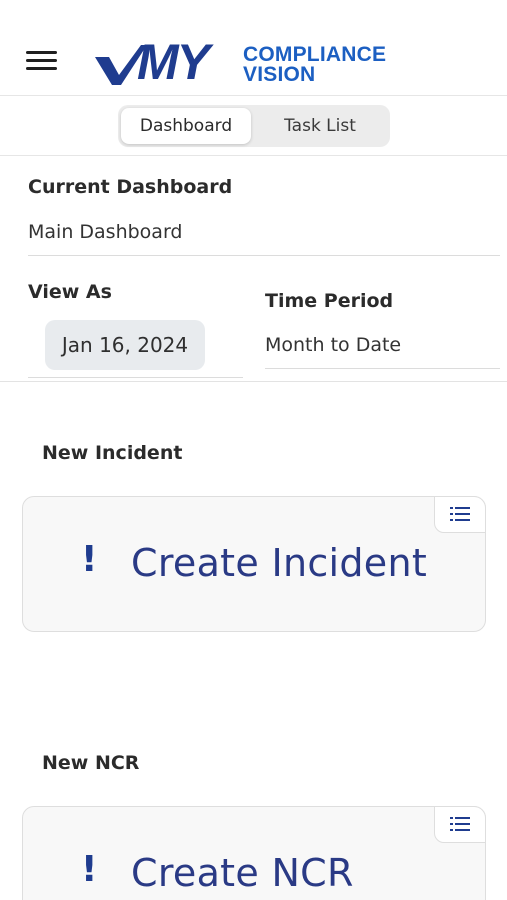 This screenshot has width=507, height=900. Describe the element at coordinates (264, 255) in the screenshot. I see `current-dashboard-underline` at that location.